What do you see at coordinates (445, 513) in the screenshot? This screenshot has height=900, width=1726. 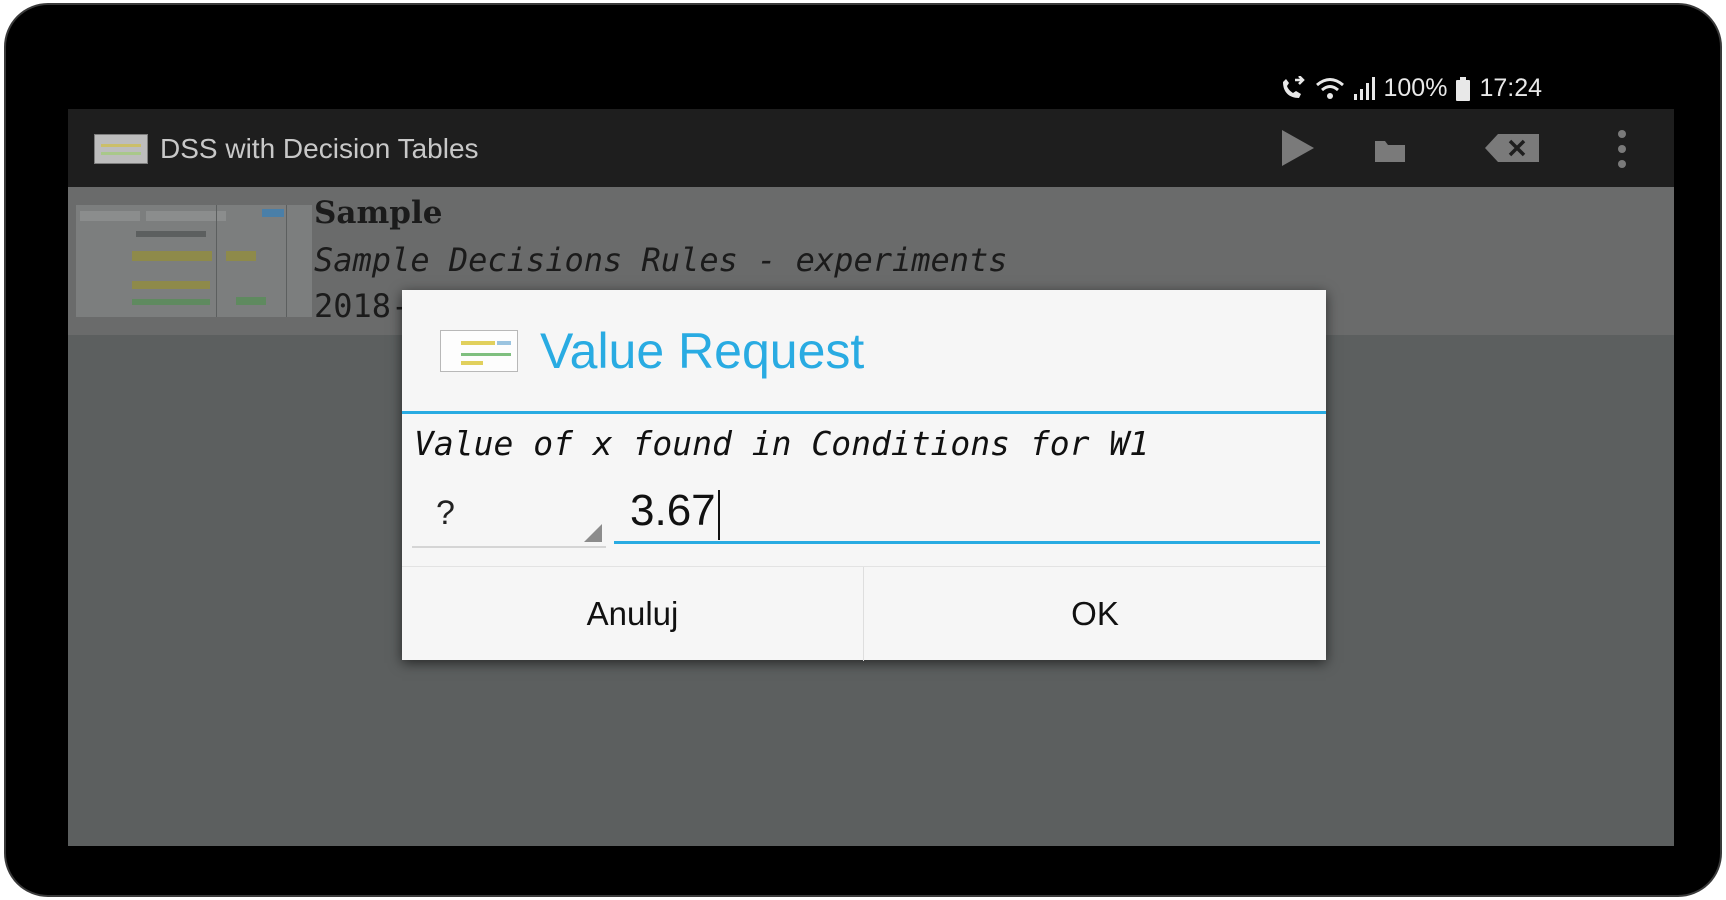 I see `spinner-selected-value: ?` at bounding box center [445, 513].